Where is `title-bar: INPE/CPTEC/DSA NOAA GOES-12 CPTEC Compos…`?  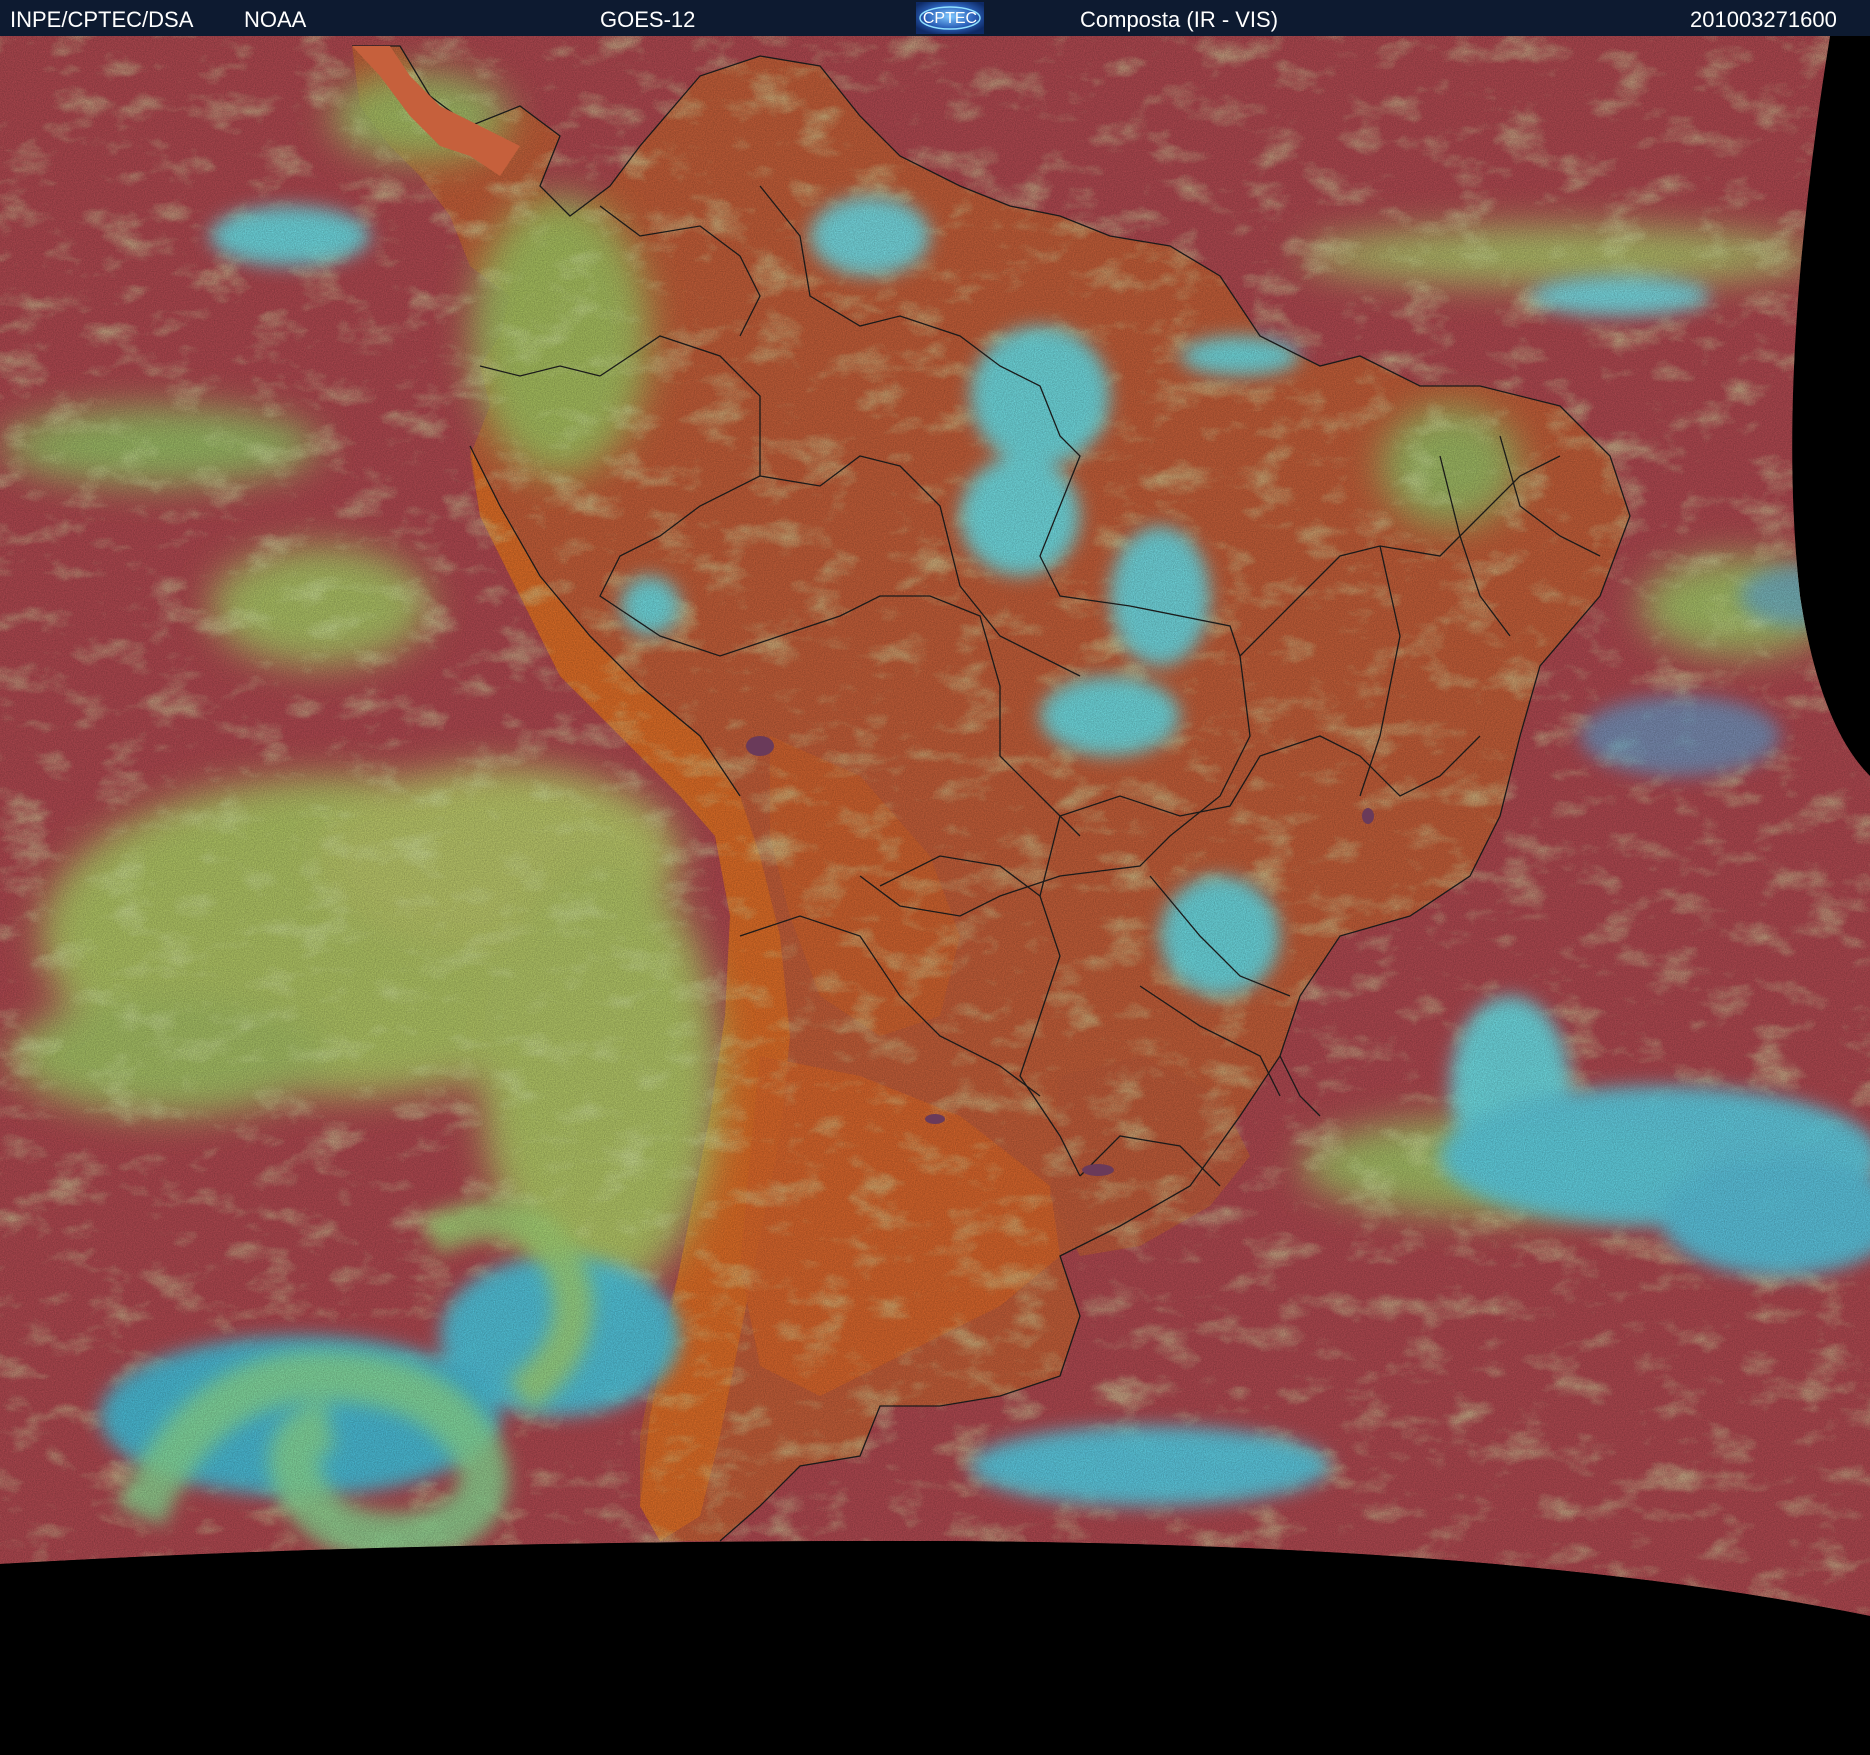
title-bar: INPE/CPTEC/DSA NOAA GOES-12 CPTEC Compos… is located at coordinates (935, 18).